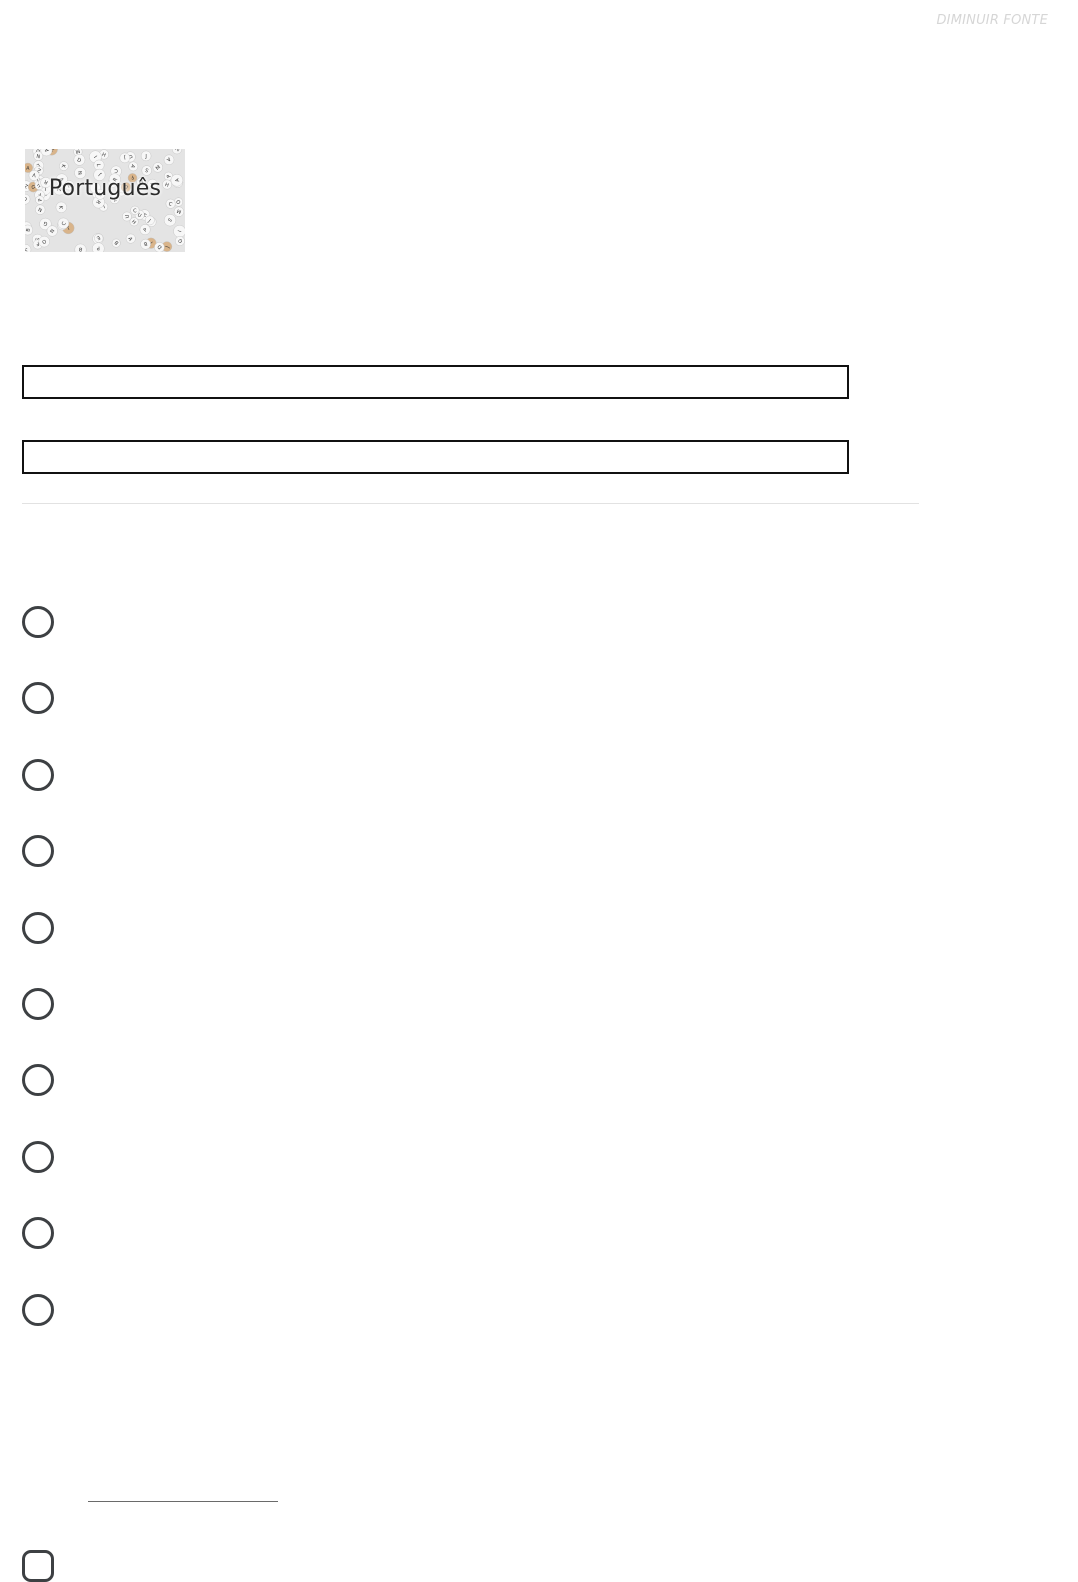 The width and height of the screenshot is (1078, 1582). What do you see at coordinates (183, 1501) in the screenshot?
I see `underline-rule` at bounding box center [183, 1501].